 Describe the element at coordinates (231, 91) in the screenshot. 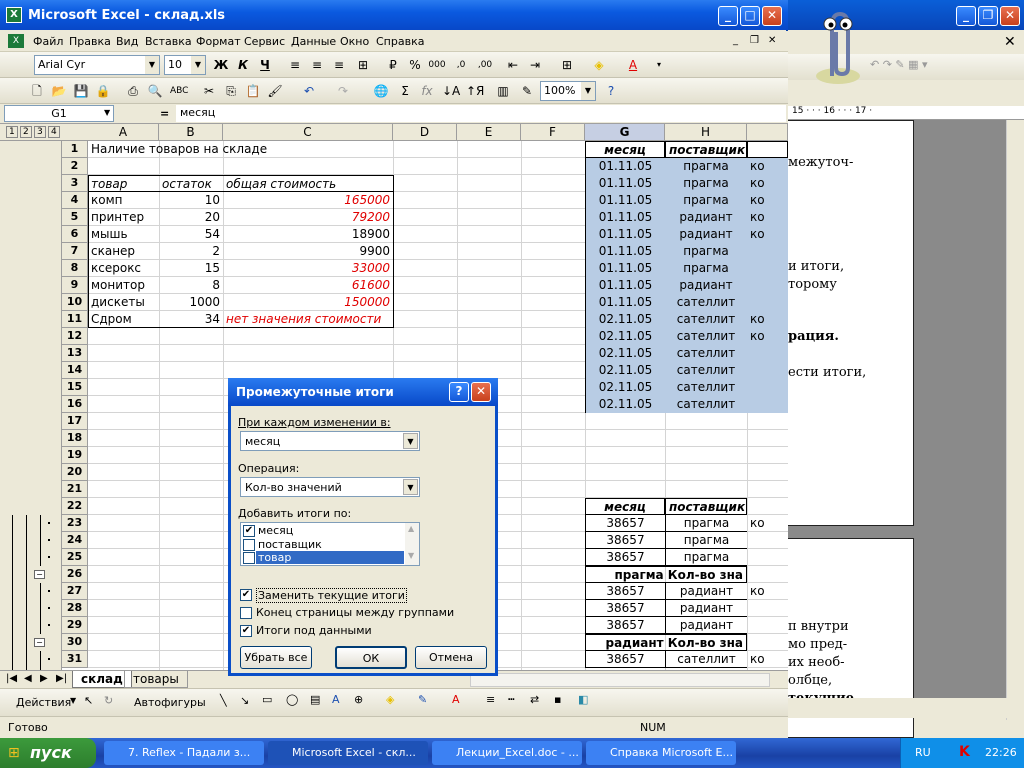

I see `copy-icon: ⎘` at that location.